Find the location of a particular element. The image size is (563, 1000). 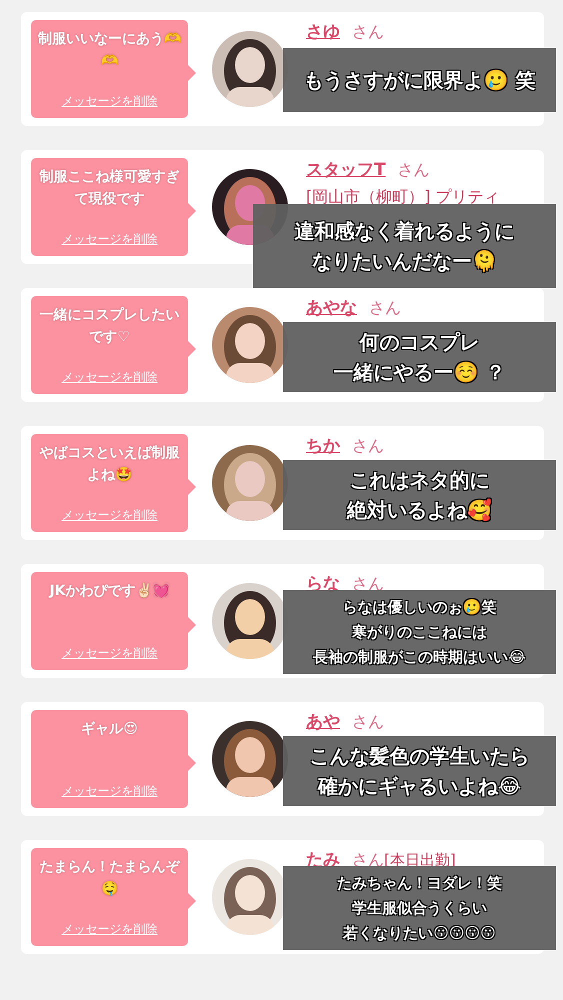

message-text: ギャル😍 is located at coordinates (109, 729).